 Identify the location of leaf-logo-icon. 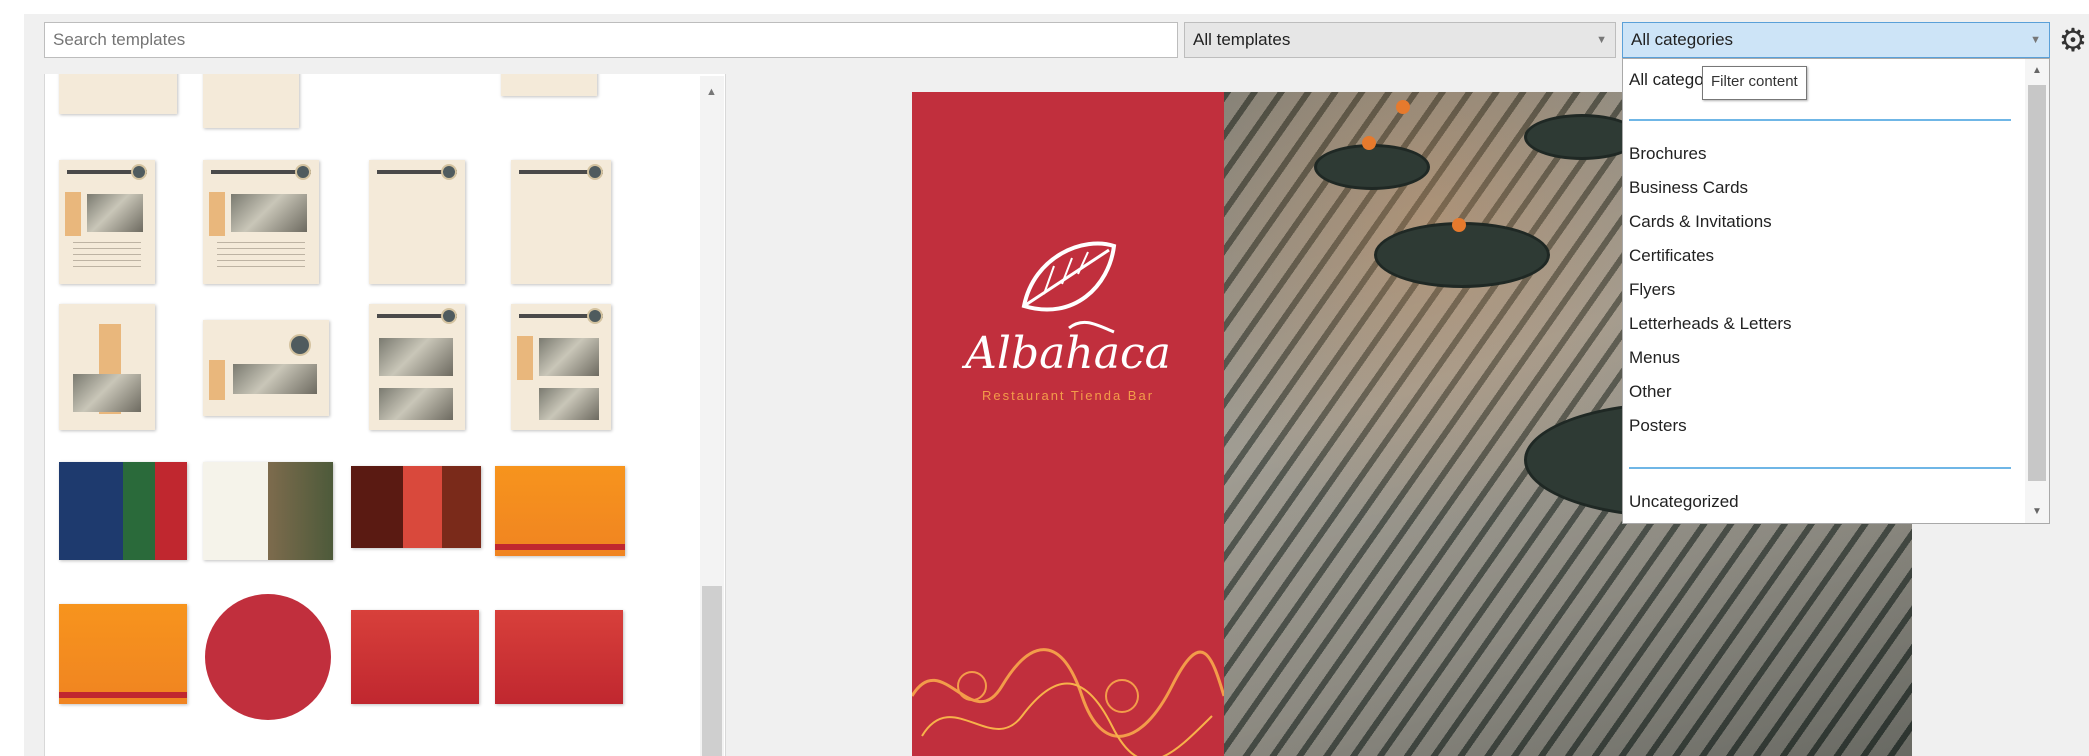
(1069, 287).